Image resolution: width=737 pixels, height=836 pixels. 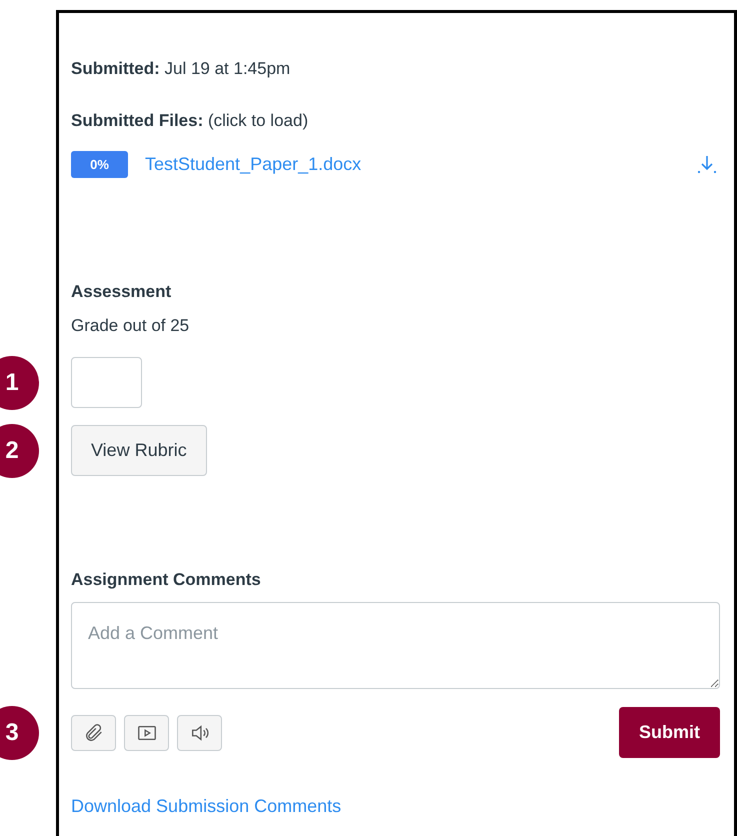 What do you see at coordinates (139, 450) in the screenshot?
I see `view-rubric-button: View Rubric` at bounding box center [139, 450].